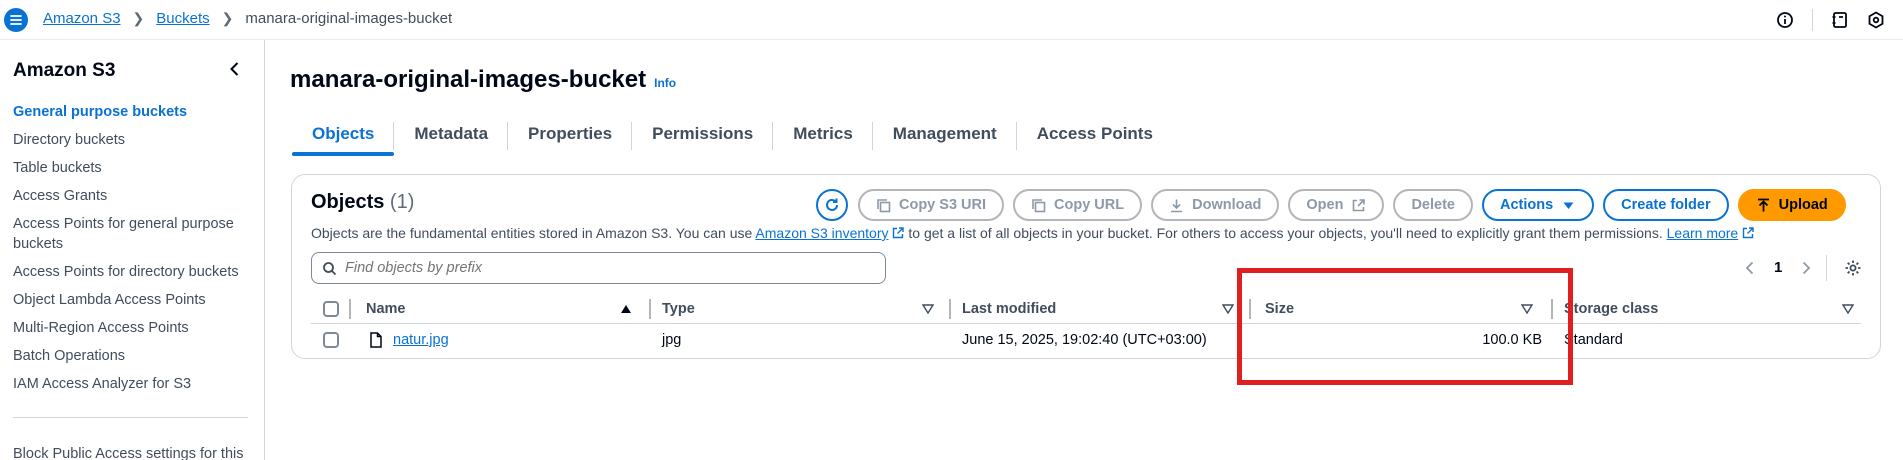 This screenshot has height=460, width=1903. I want to click on cell-name: natur.jpg, so click(409, 340).